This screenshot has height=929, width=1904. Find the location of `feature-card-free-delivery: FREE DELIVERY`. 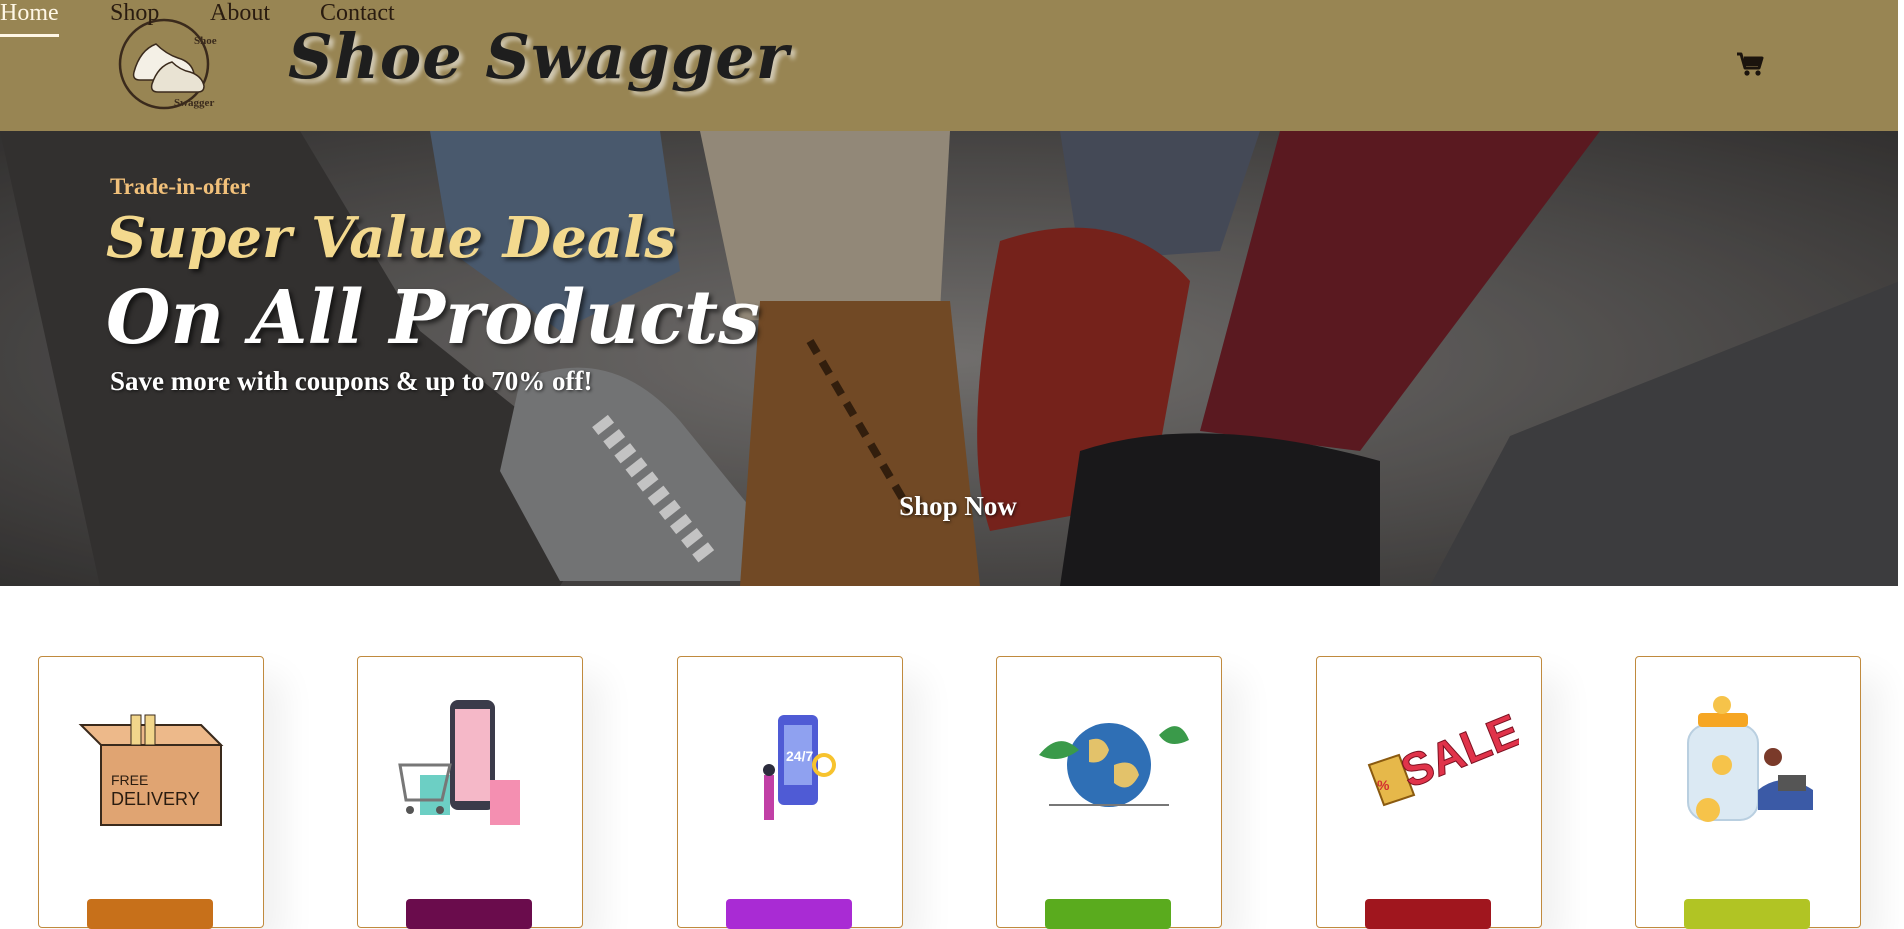

feature-card-free-delivery: FREE DELIVERY is located at coordinates (151, 792).